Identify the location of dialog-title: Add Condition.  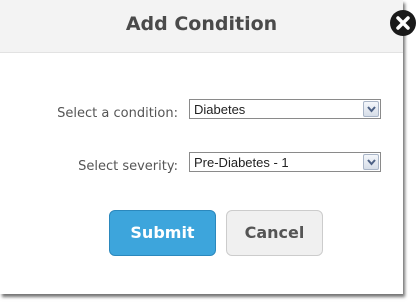
(201, 24).